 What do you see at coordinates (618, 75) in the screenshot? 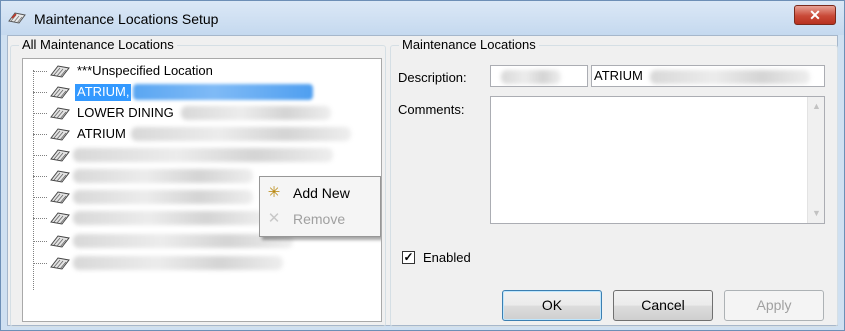
I see `description-value: ATRIUM` at bounding box center [618, 75].